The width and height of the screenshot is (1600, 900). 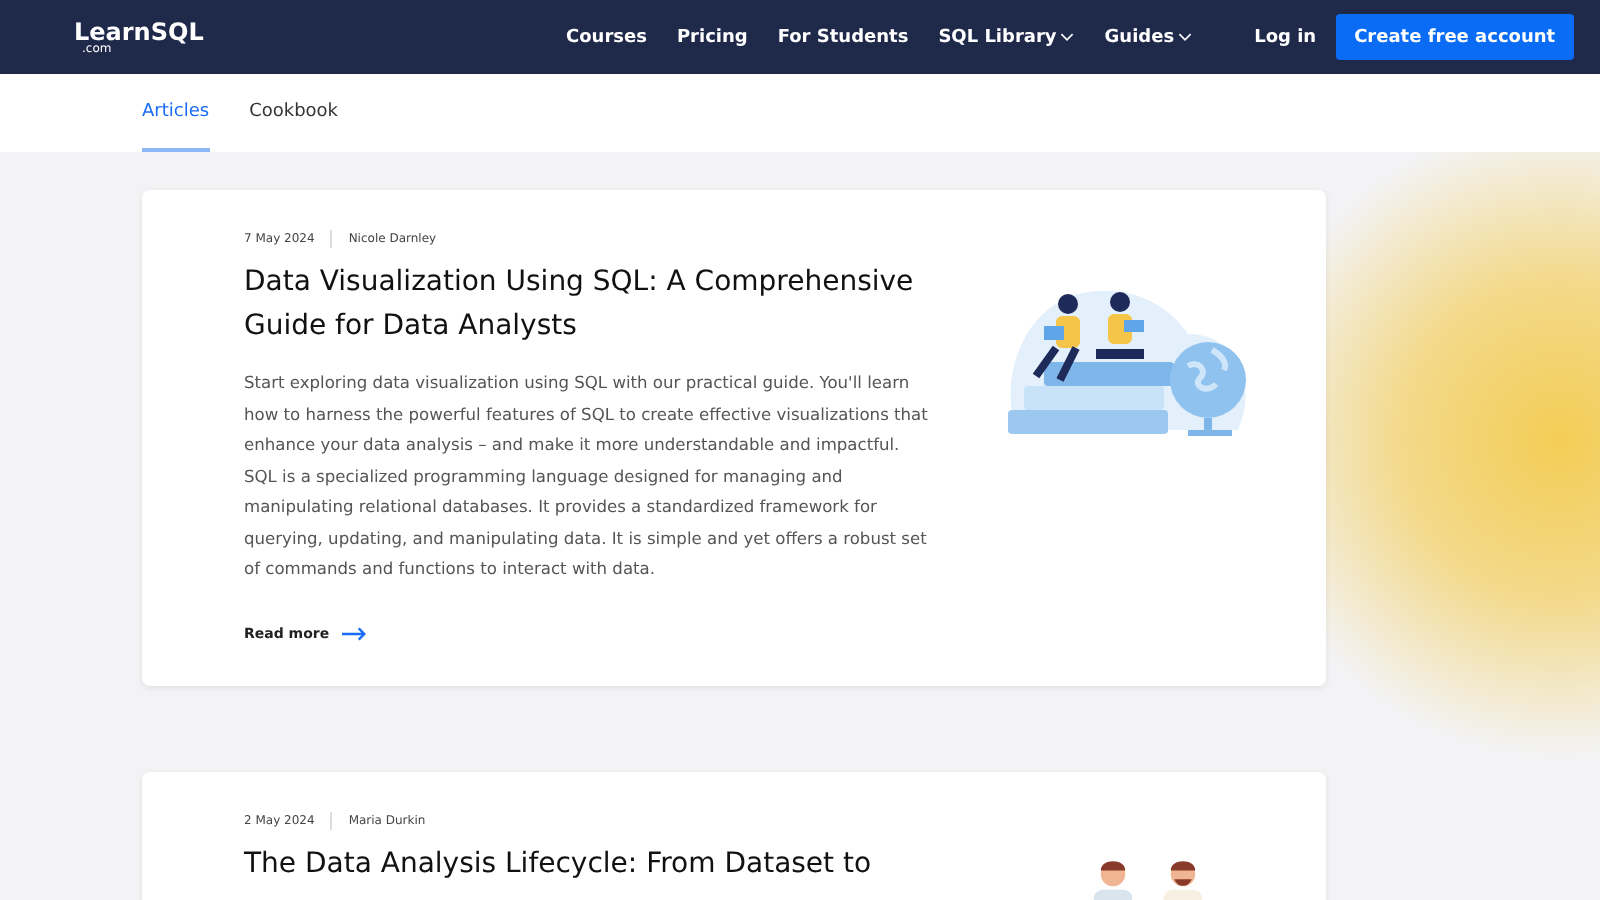 What do you see at coordinates (586, 476) in the screenshot?
I see `article-excerpt: Start exploring data visualization using SQL with our practical guide. You'll learn how to harness the powerful features of SQL to create effective visualizations that enhance your data analysis – and make it more understandable and impactful. SQL is a specialized programming language designed for managing and manipulating relational databases. It provides a standardized framework for querying, updating, and manipulating data. It is simple and yet offers a robust set of commands and functions to interact with data.` at bounding box center [586, 476].